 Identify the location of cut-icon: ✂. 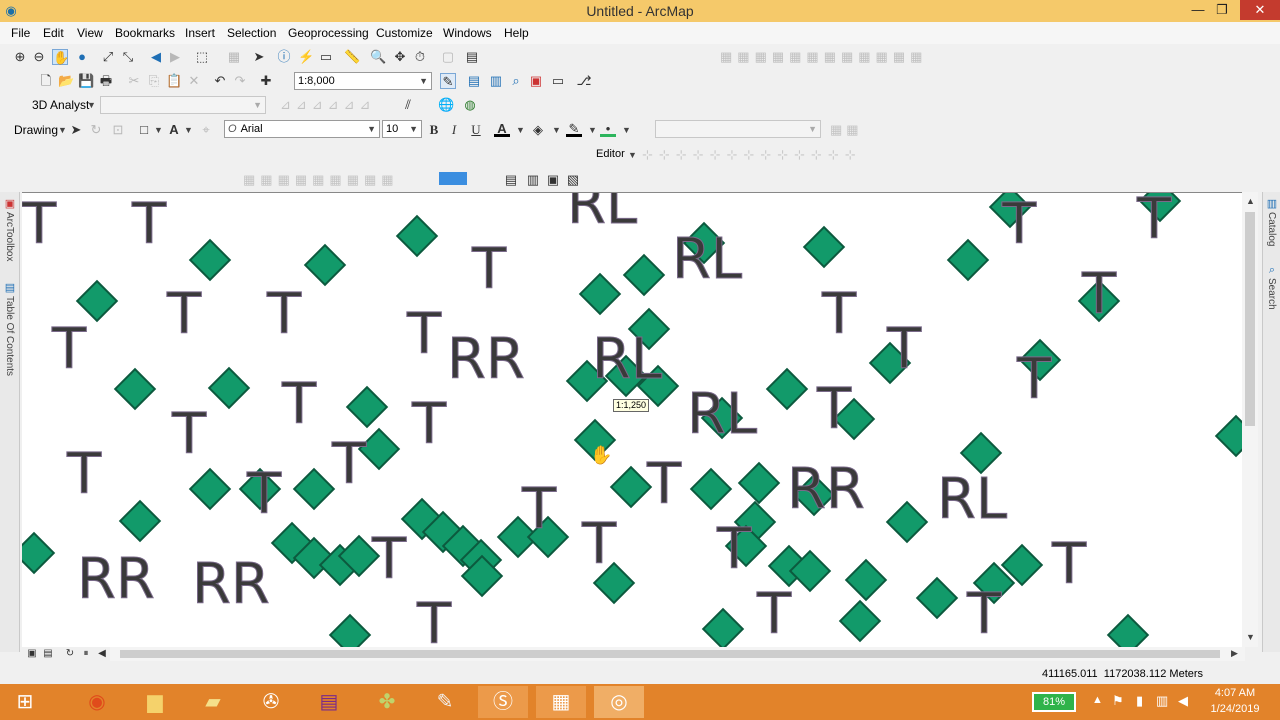
(134, 81).